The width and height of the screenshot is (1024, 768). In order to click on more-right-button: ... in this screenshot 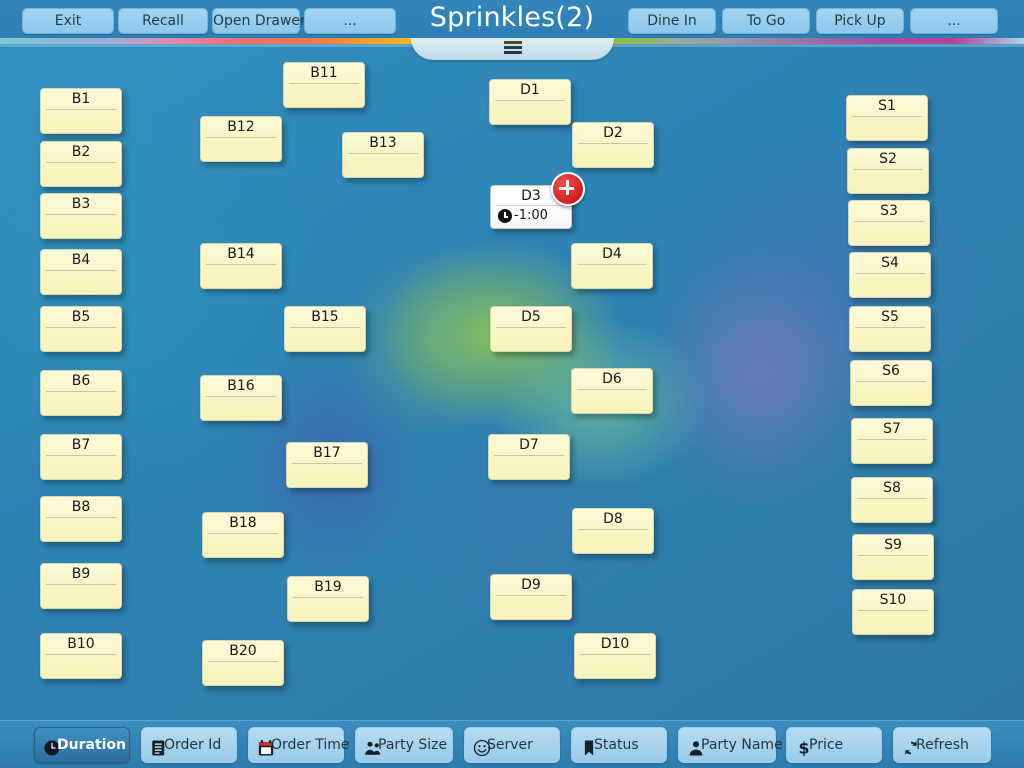, I will do `click(954, 21)`.